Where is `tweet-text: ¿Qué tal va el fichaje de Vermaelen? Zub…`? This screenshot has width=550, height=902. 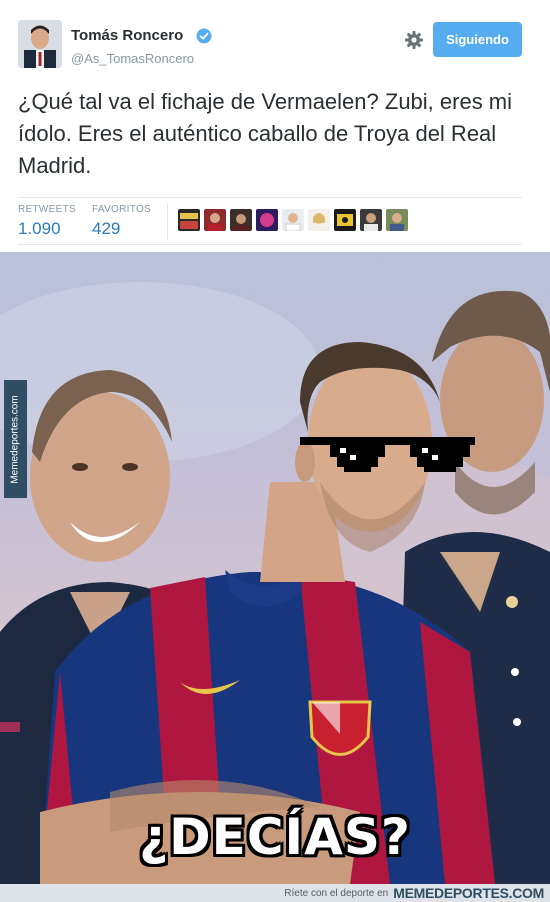 tweet-text: ¿Qué tal va el fichaje de Vermaelen? Zub… is located at coordinates (265, 133).